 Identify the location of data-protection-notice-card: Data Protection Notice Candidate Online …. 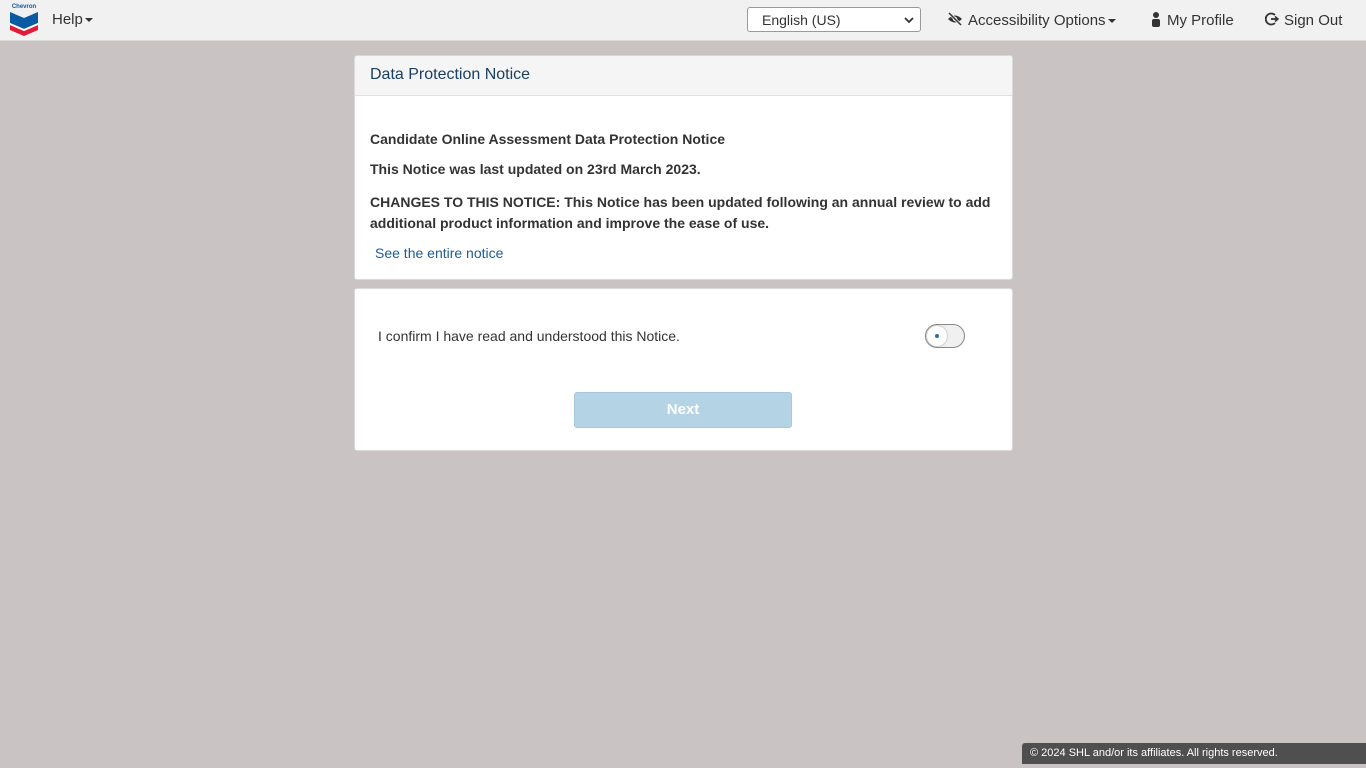
(683, 167).